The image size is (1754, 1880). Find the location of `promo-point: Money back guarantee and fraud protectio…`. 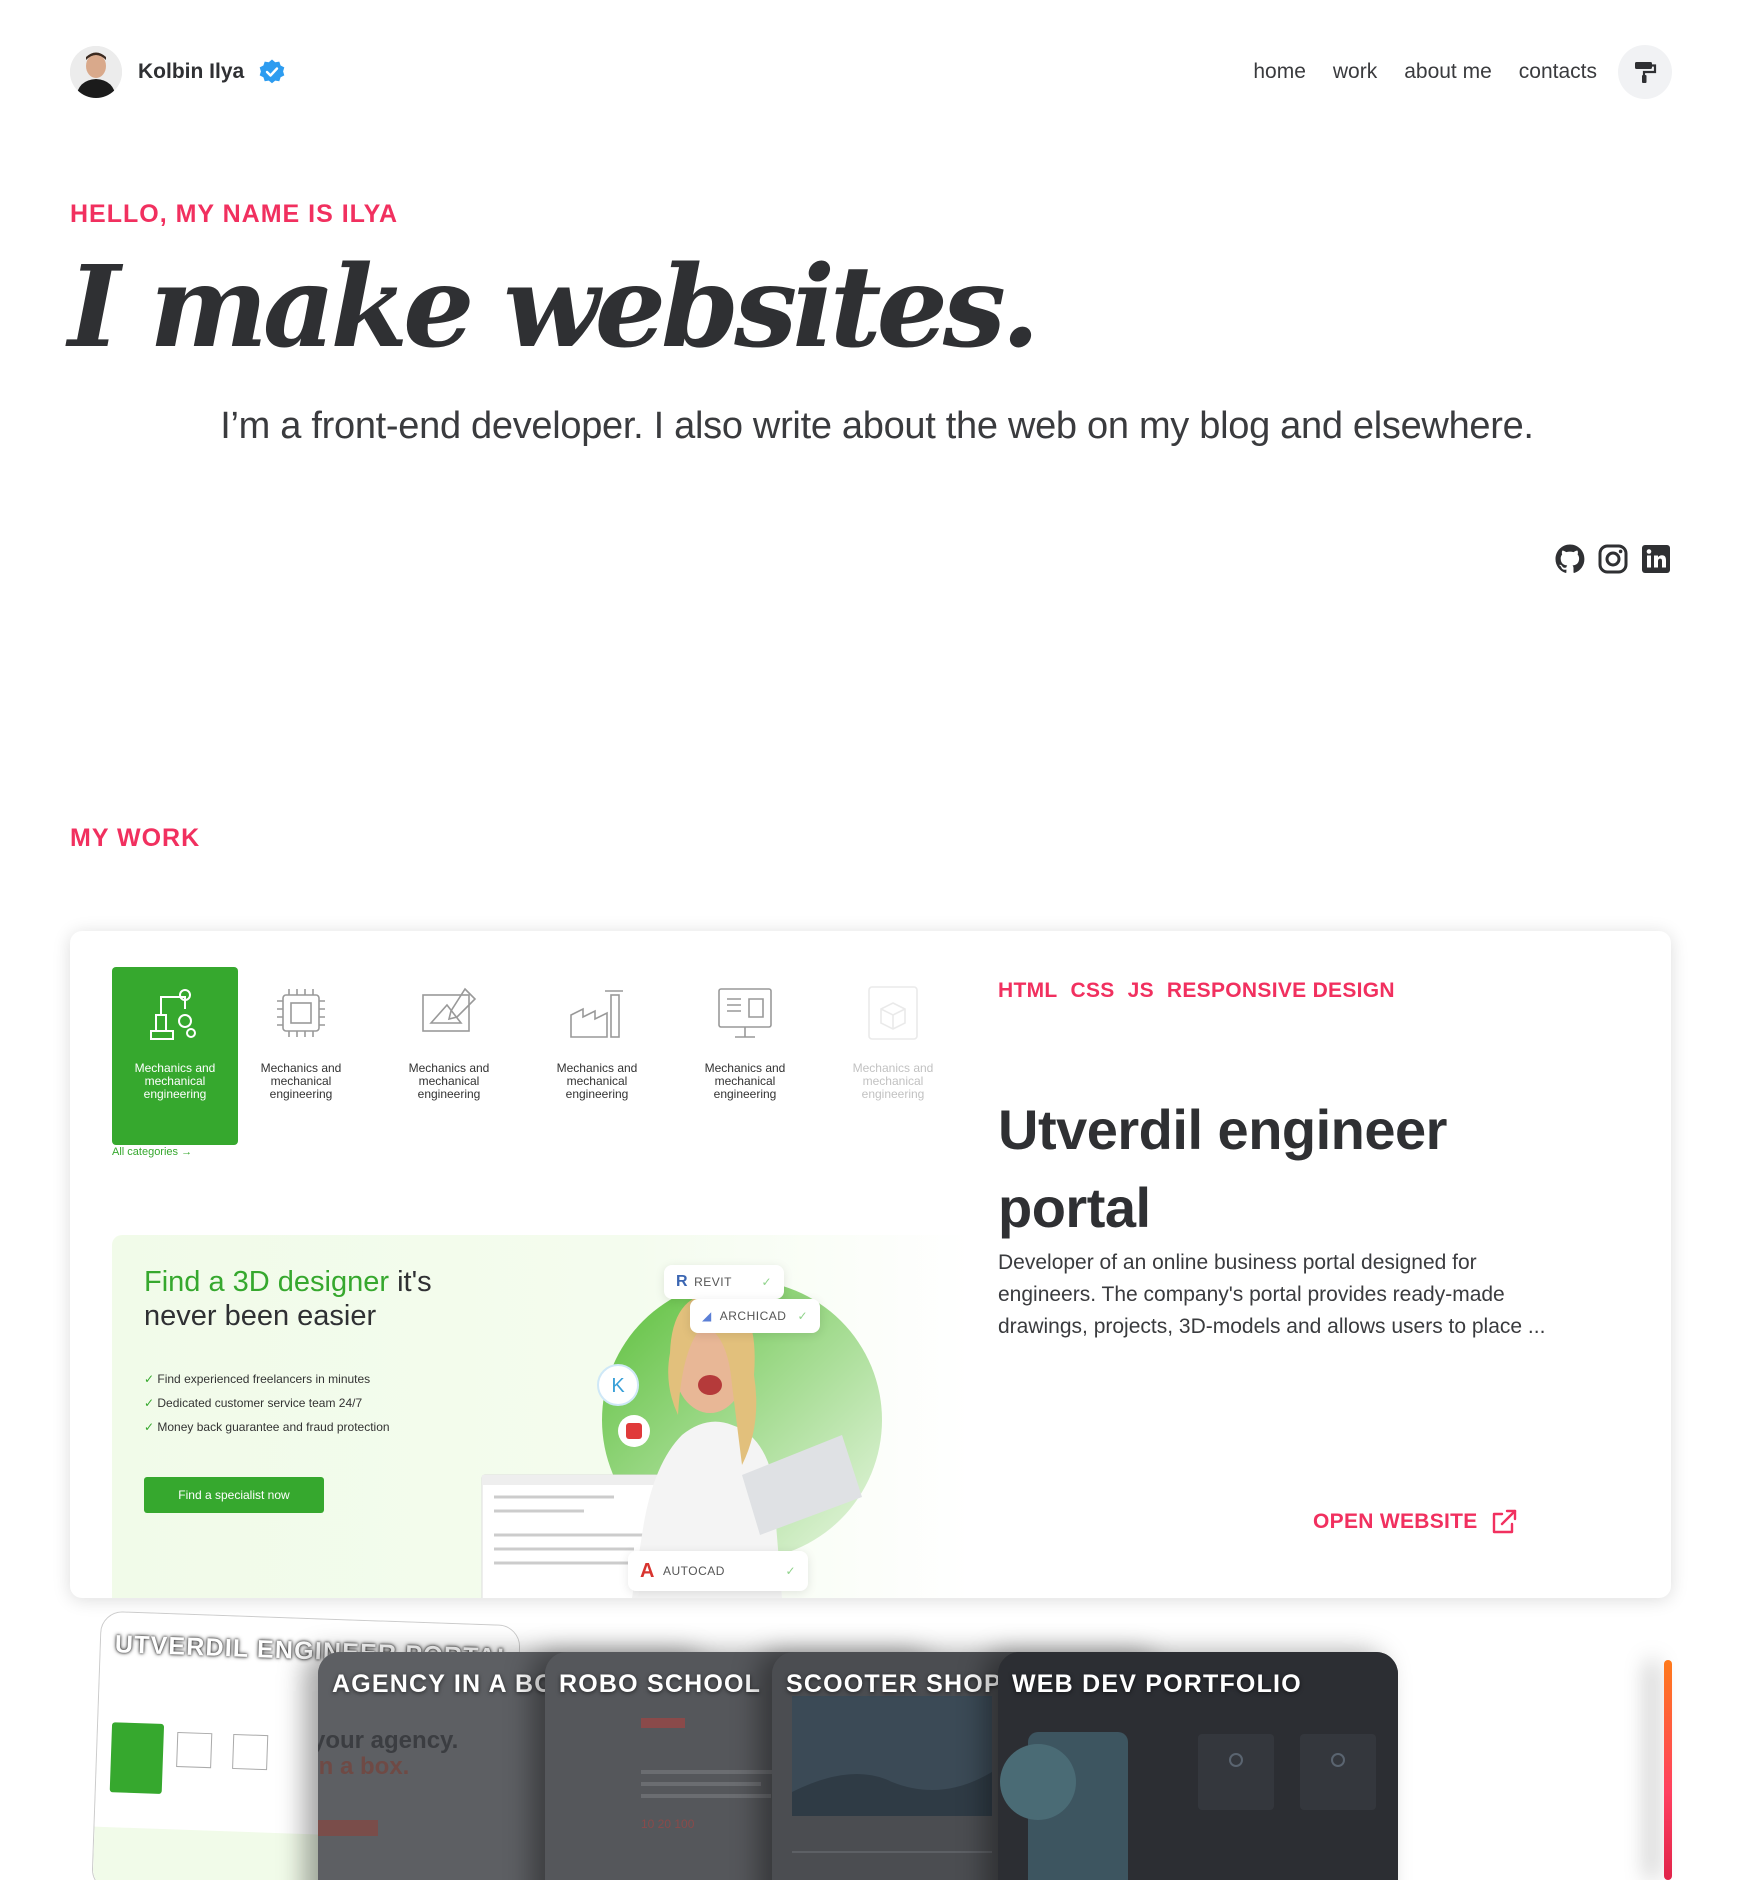

promo-point: Money back guarantee and fraud protectio… is located at coordinates (266, 1427).